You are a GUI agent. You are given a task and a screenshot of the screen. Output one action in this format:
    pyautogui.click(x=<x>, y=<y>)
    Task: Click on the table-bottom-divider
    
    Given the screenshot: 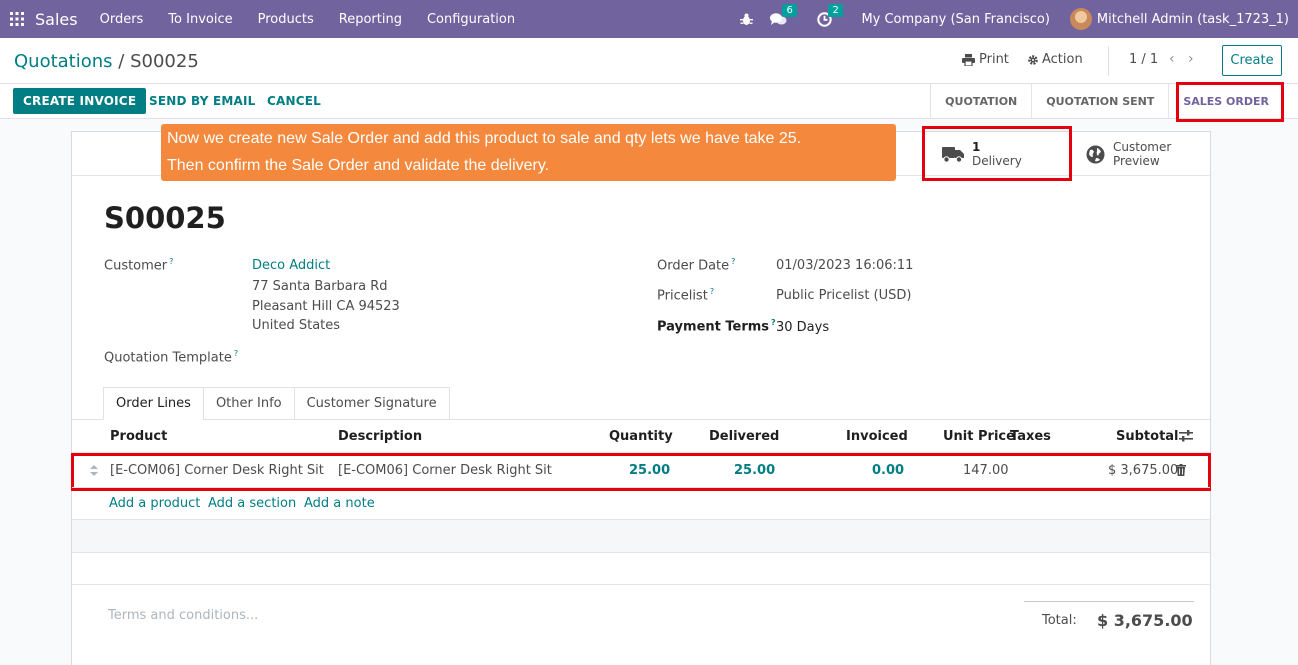 What is the action you would take?
    pyautogui.click(x=641, y=584)
    